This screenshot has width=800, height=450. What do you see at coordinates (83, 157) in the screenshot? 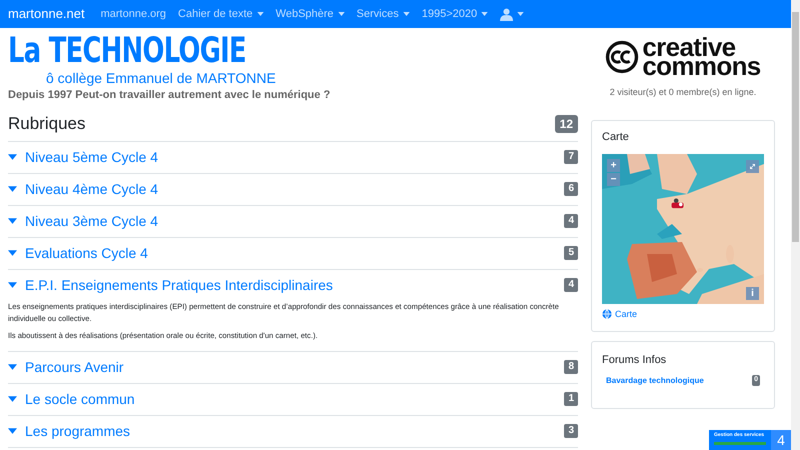
I see `category-link: Niveau 5ème Cycle 4` at bounding box center [83, 157].